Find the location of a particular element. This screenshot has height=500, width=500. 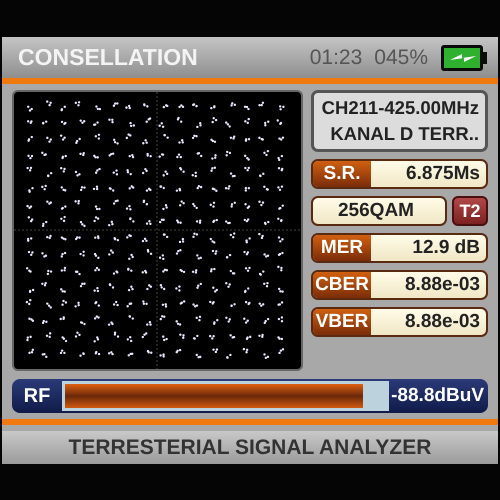

battery-percent: 045% is located at coordinates (401, 58).